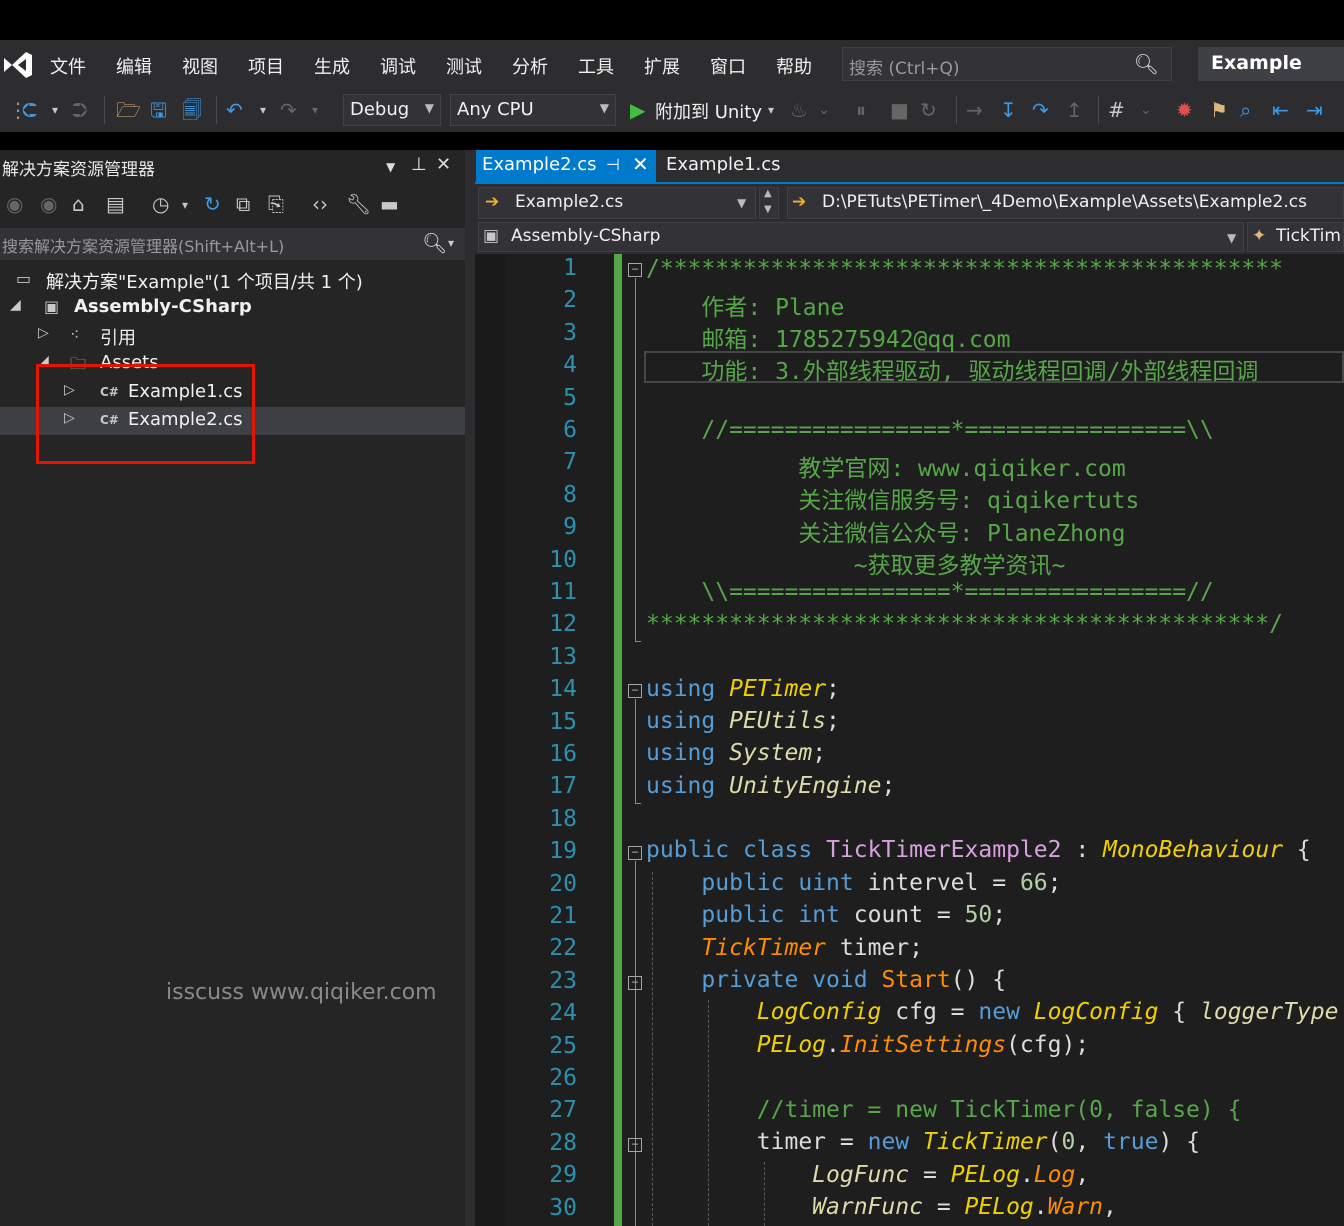 This screenshot has height=1226, width=1344. I want to click on collapse-all-icon: ⧉, so click(243, 204).